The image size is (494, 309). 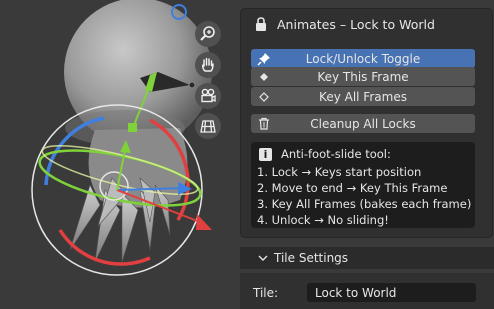 I want to click on lock-unlock-toggle-button: Lock/Unlock Toggle, so click(x=363, y=58).